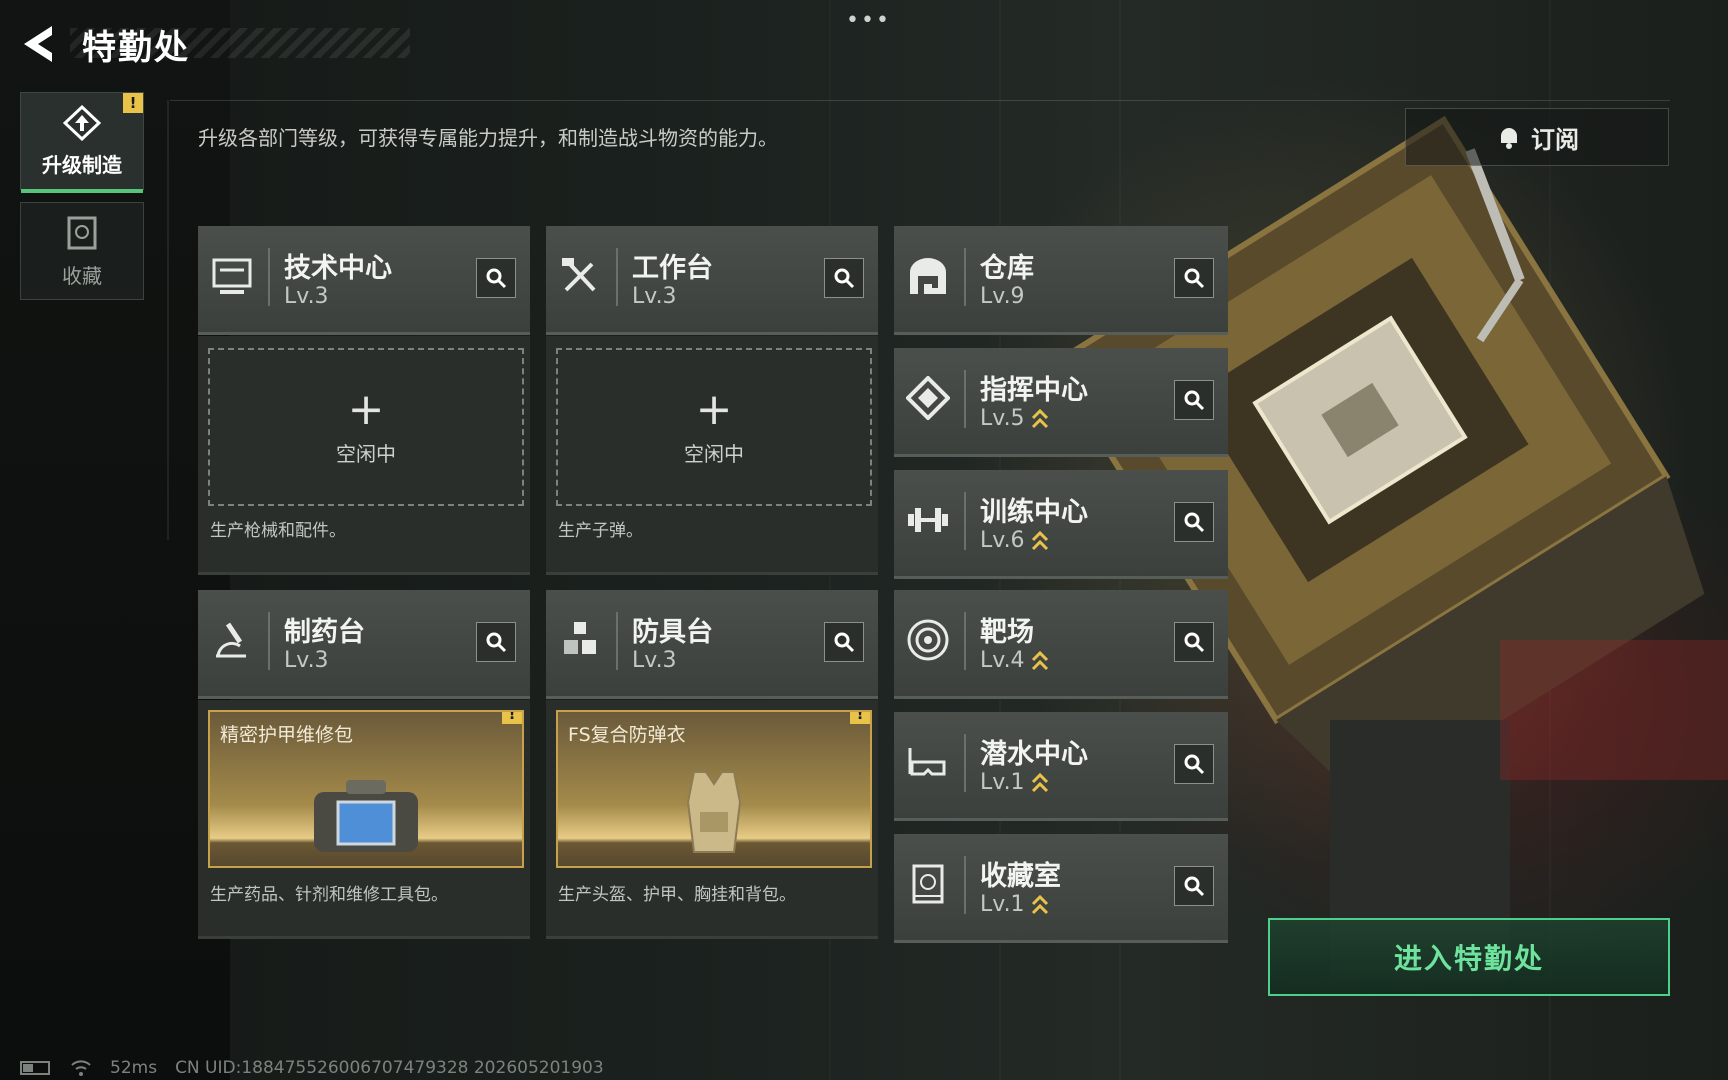  What do you see at coordinates (134, 1068) in the screenshot?
I see `ping-value: 52ms` at bounding box center [134, 1068].